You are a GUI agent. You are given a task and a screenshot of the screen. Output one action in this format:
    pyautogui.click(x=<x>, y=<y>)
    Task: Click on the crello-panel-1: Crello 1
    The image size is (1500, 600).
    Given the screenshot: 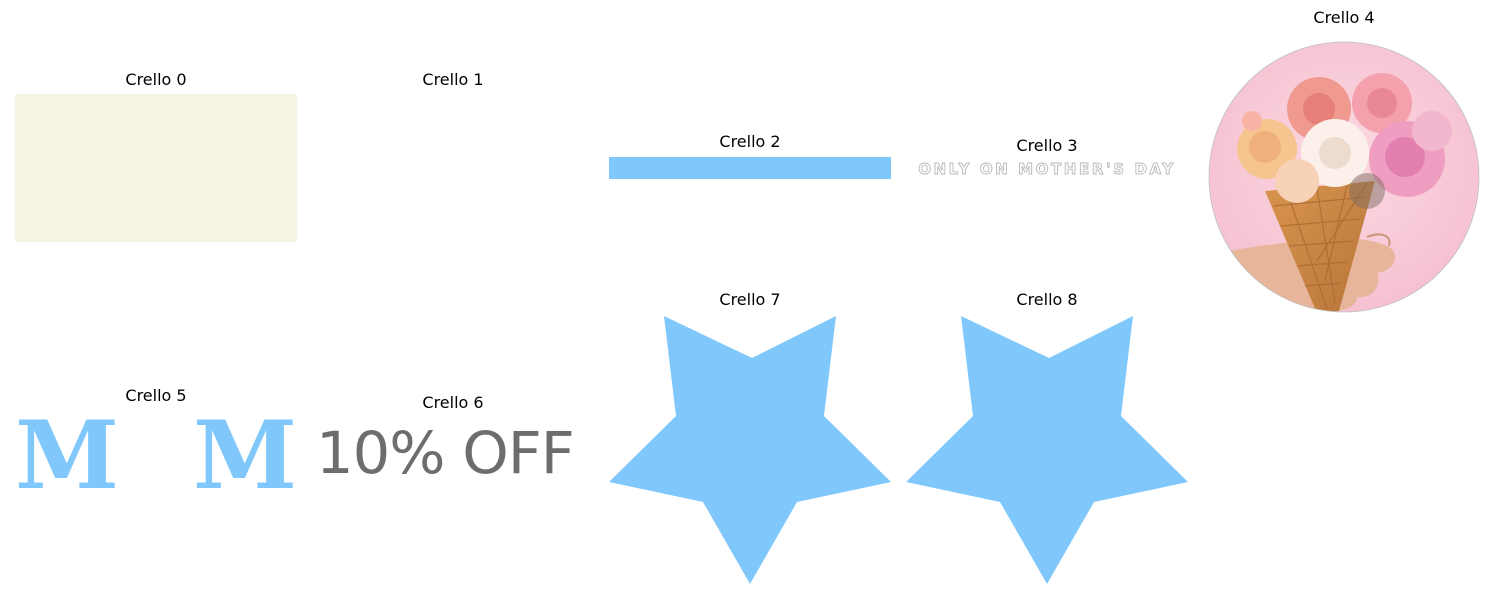 What is the action you would take?
    pyautogui.click(x=453, y=156)
    